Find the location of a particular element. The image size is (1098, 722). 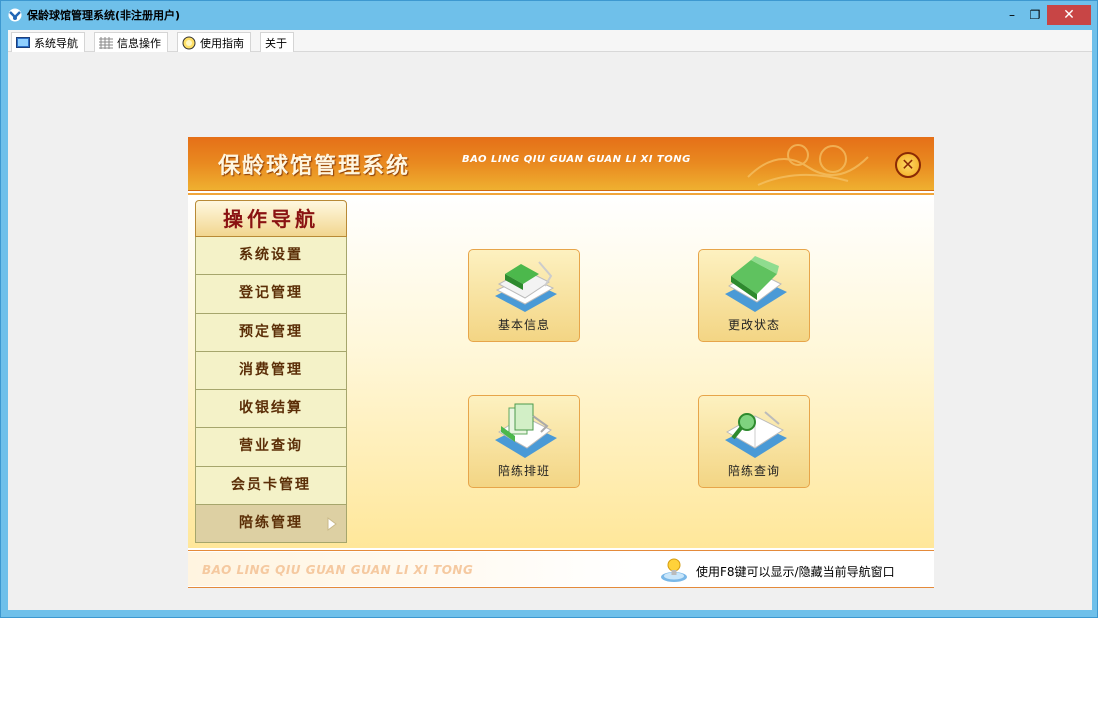

nav-item-label: 陪练管理 is located at coordinates (271, 523).